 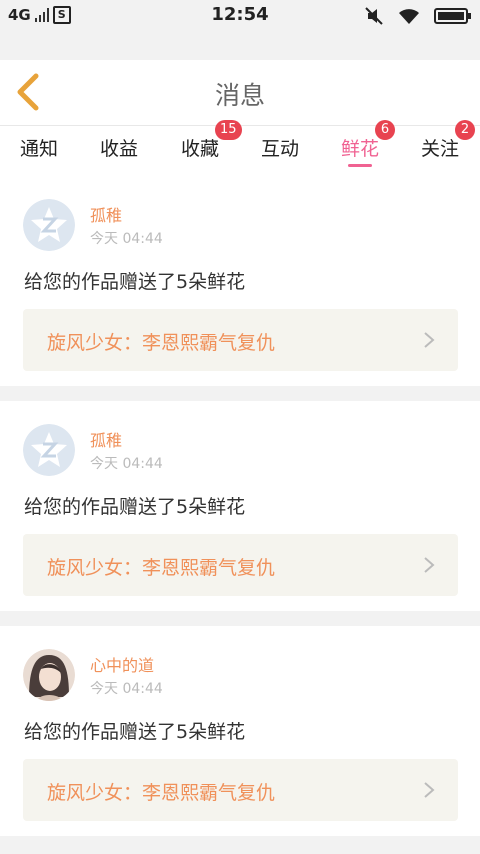 What do you see at coordinates (122, 664) in the screenshot?
I see `user-name: 心中的道` at bounding box center [122, 664].